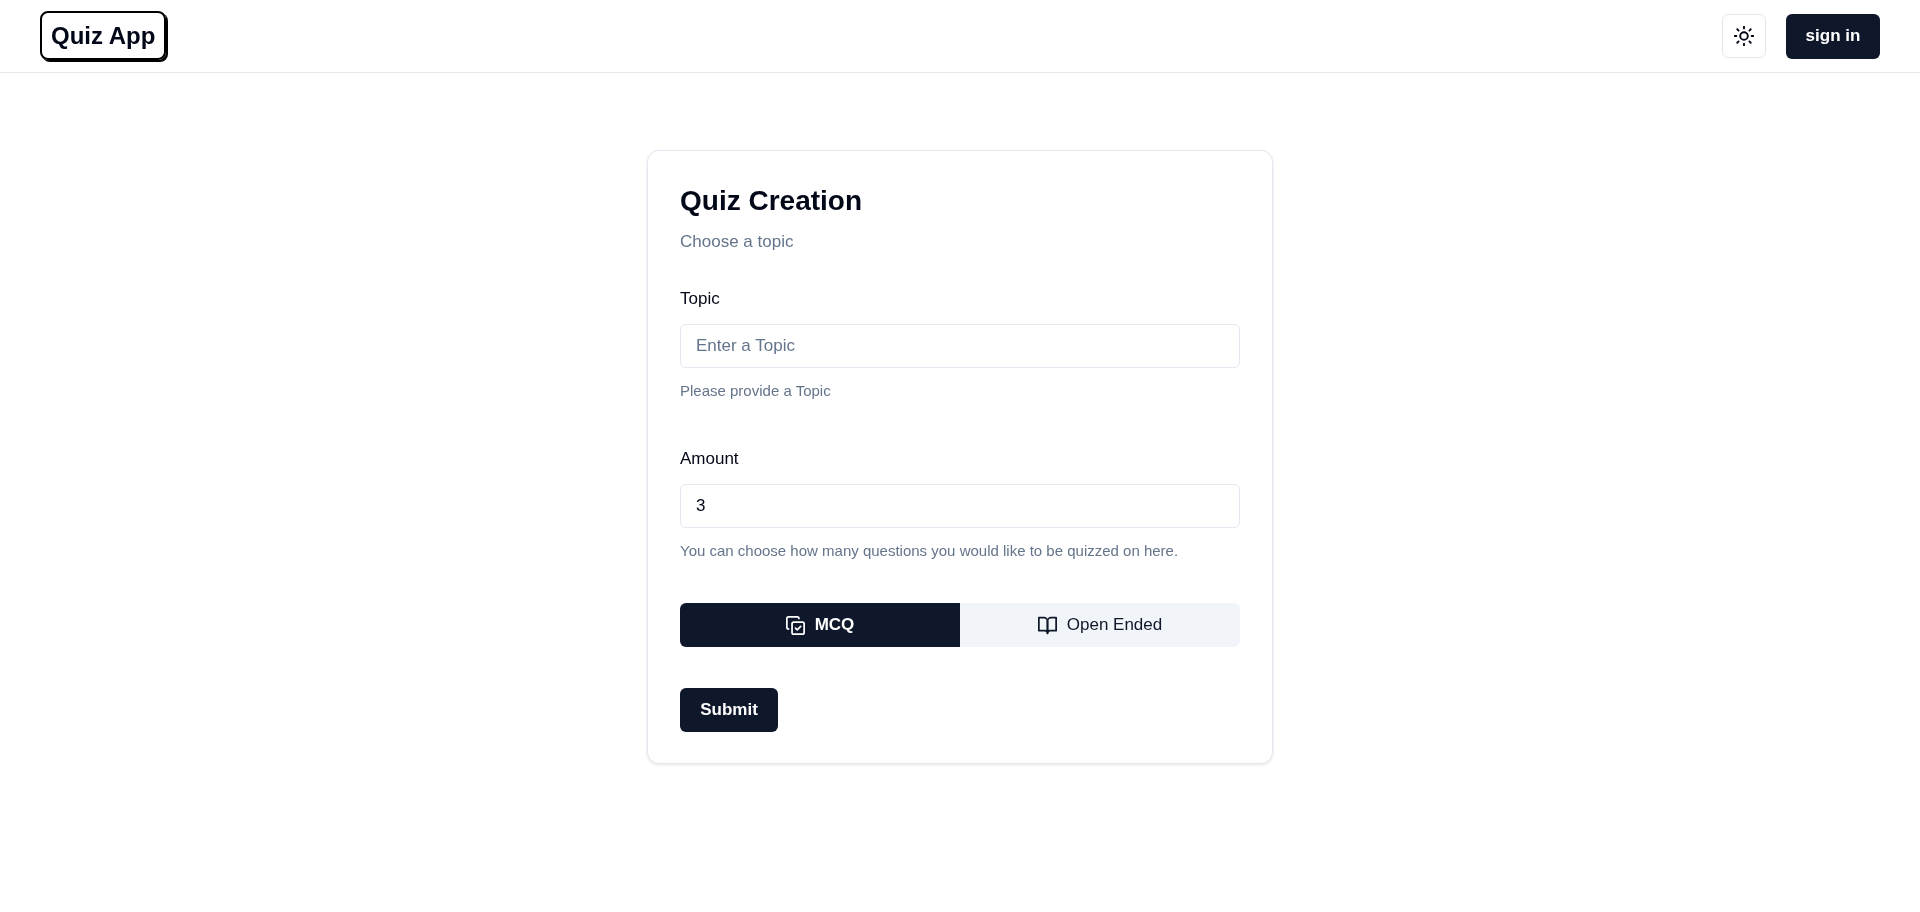  I want to click on submit-button: Submit, so click(729, 710).